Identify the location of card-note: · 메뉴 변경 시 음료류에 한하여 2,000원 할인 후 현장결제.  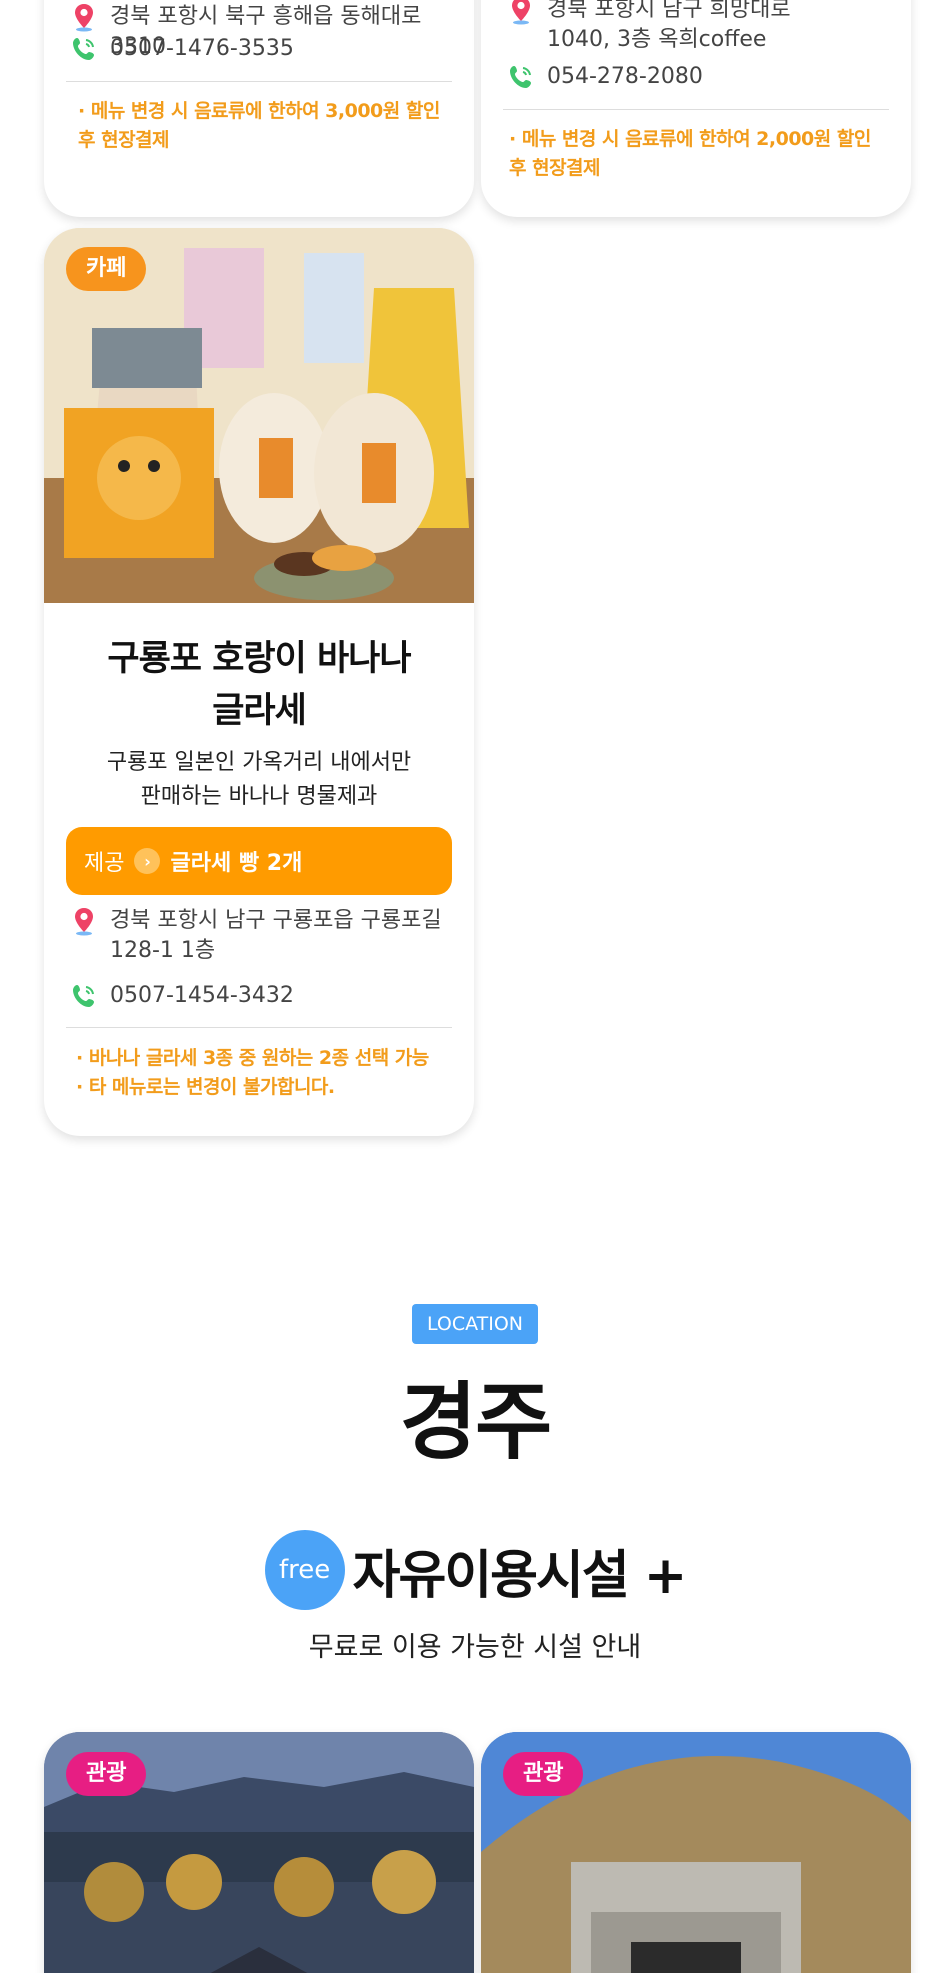
(690, 153).